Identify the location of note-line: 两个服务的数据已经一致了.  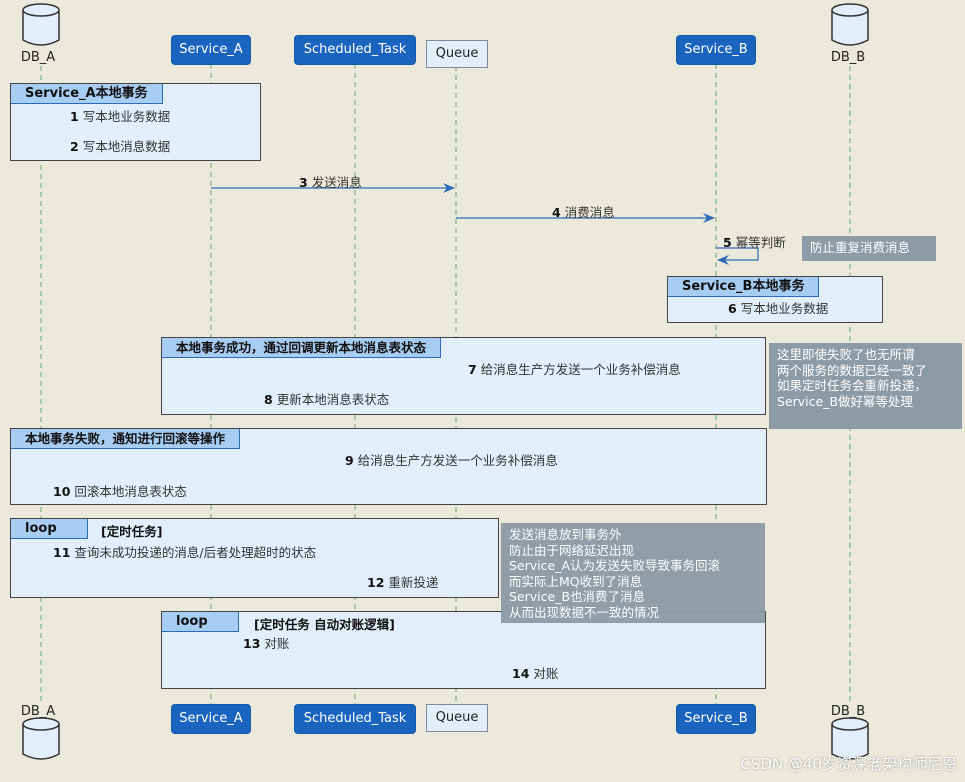
(852, 370).